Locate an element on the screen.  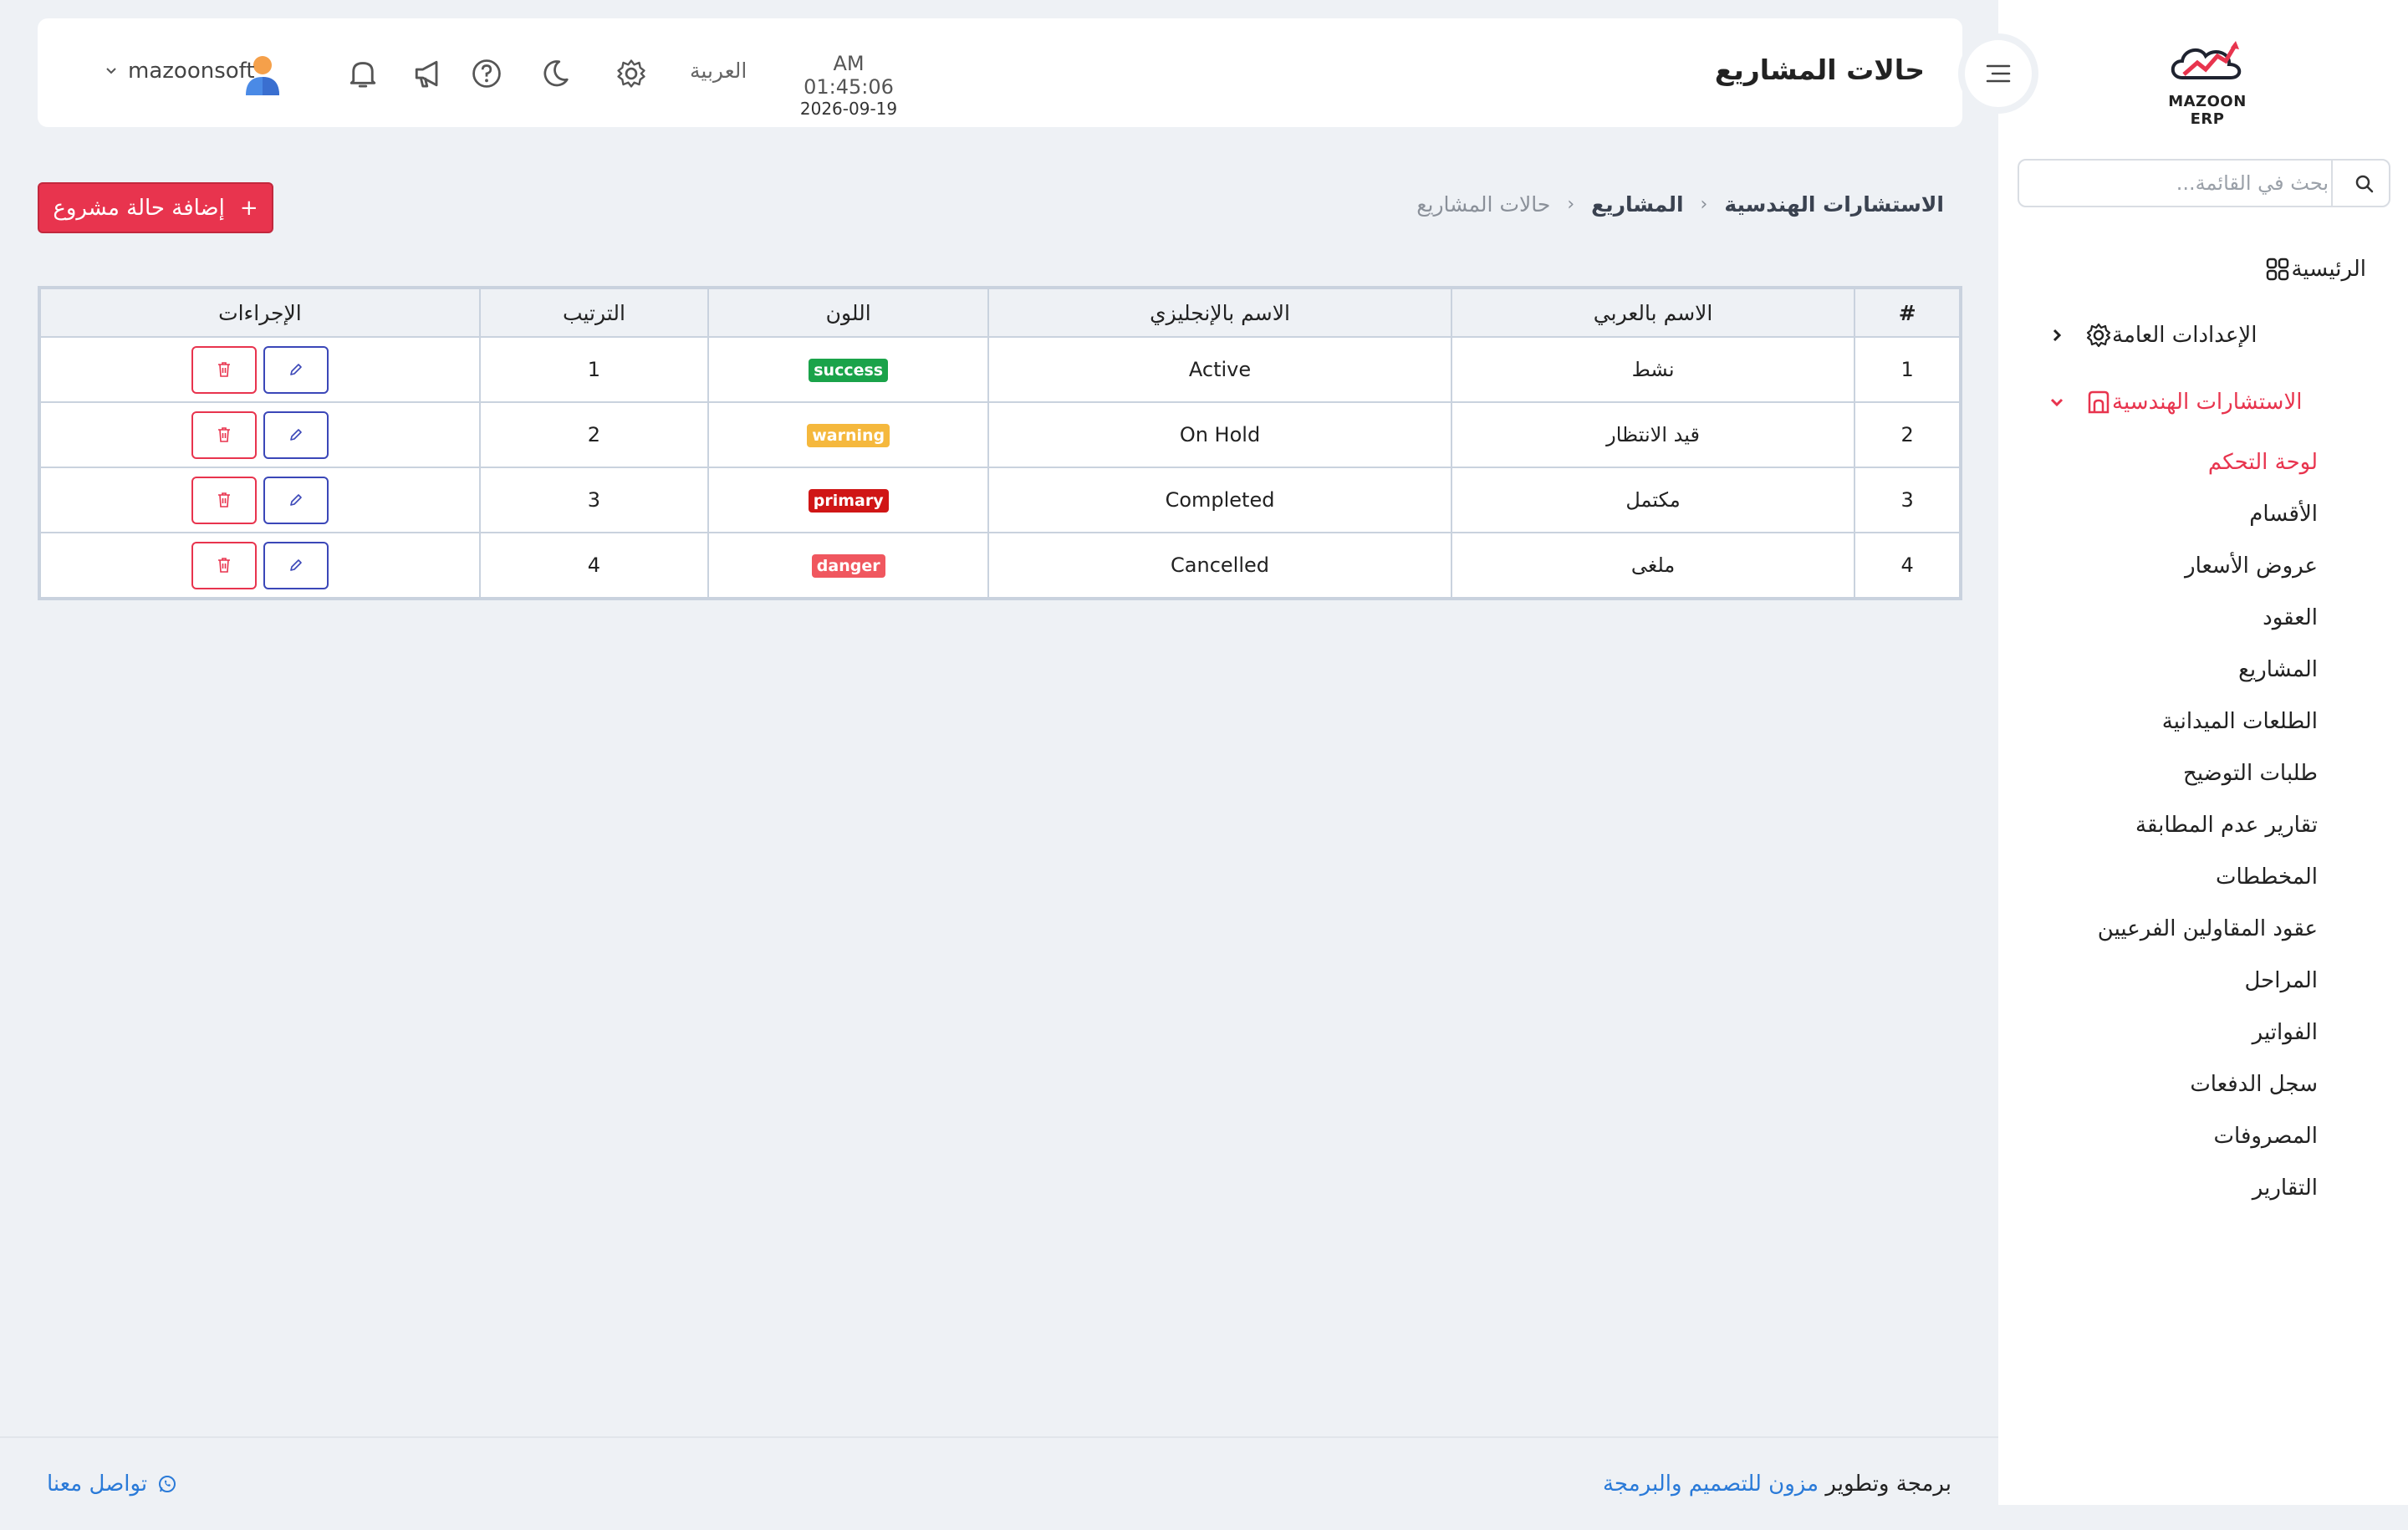
whatsapp-icon is located at coordinates (167, 1484).